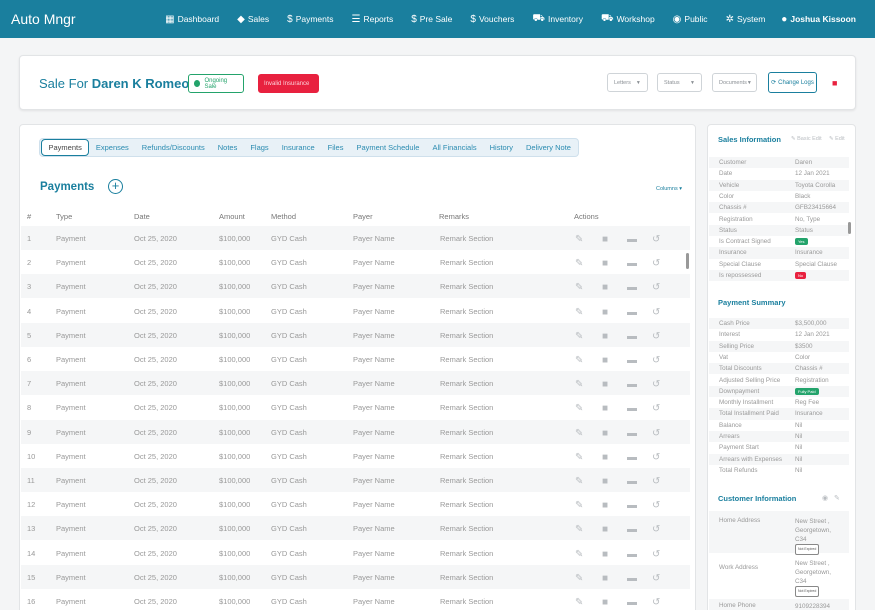 The height and width of the screenshot is (610, 875). What do you see at coordinates (431, 19) in the screenshot?
I see `nav-item-pre-sale: $ Pre Sale` at bounding box center [431, 19].